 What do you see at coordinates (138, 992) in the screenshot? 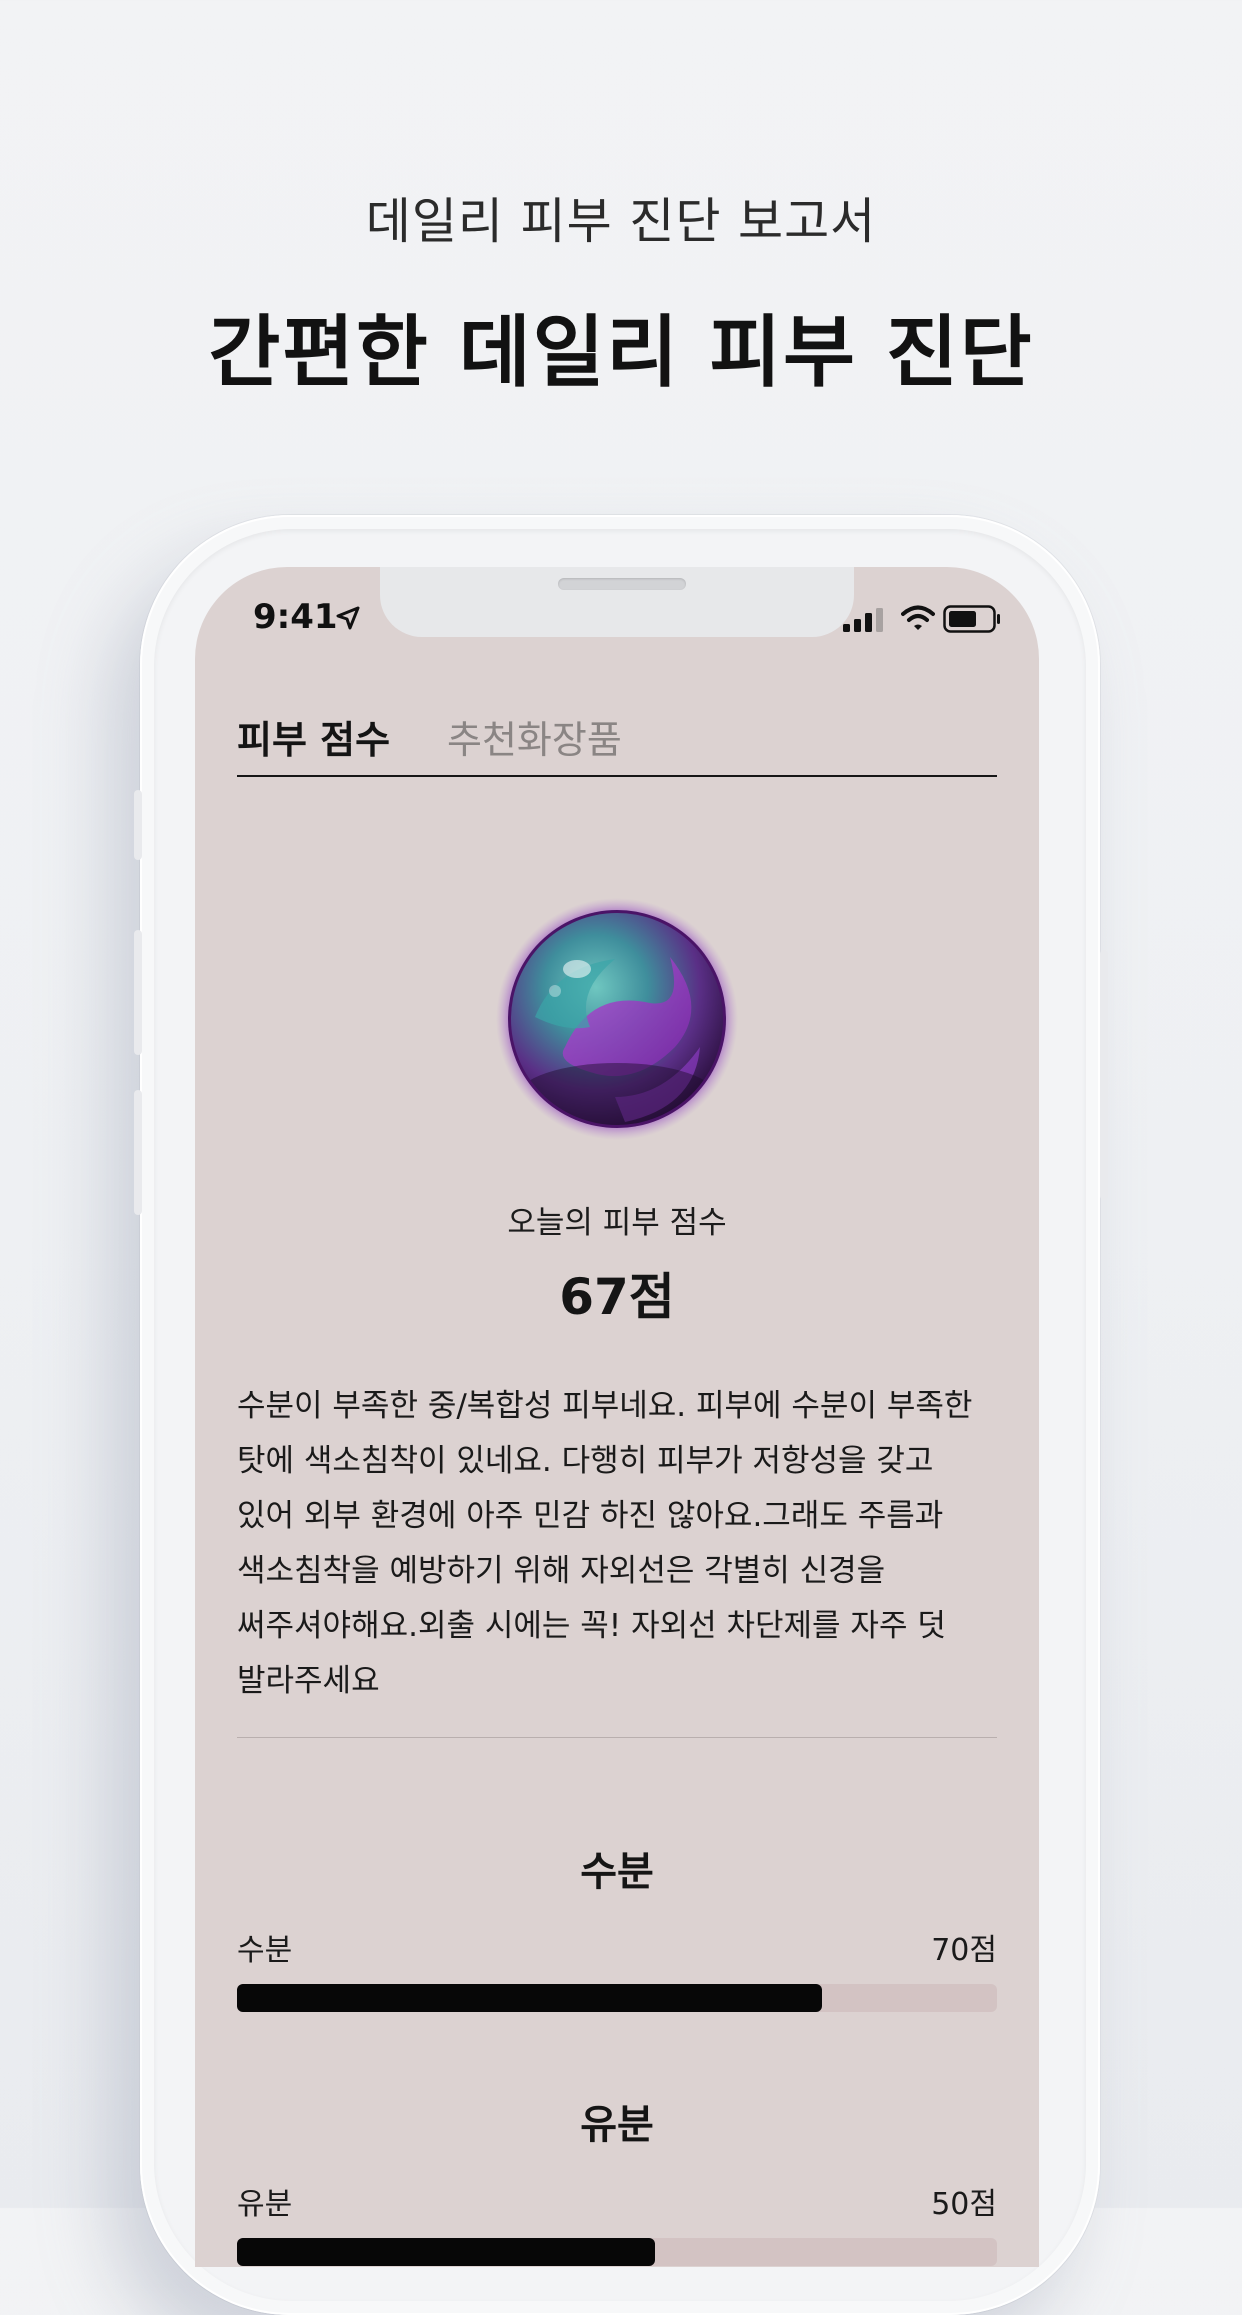
I see `phone-volume-up` at bounding box center [138, 992].